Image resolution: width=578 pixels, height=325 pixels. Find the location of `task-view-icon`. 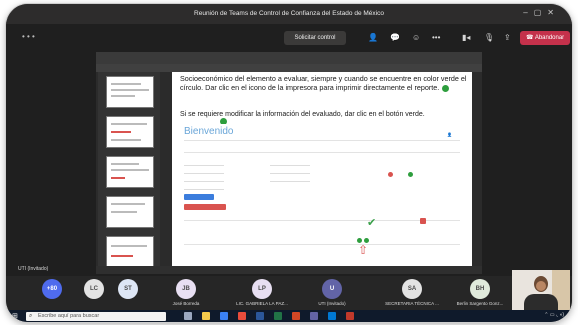

task-view-icon is located at coordinates (188, 316).